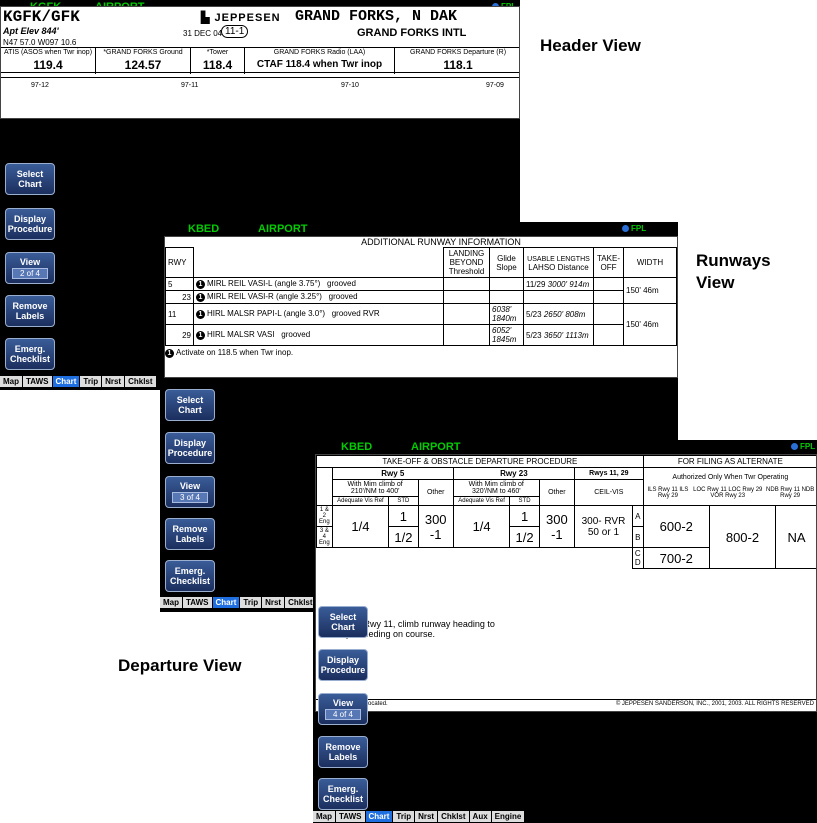 The image size is (817, 823). I want to click on col-glide: Glide Slope, so click(506, 262).